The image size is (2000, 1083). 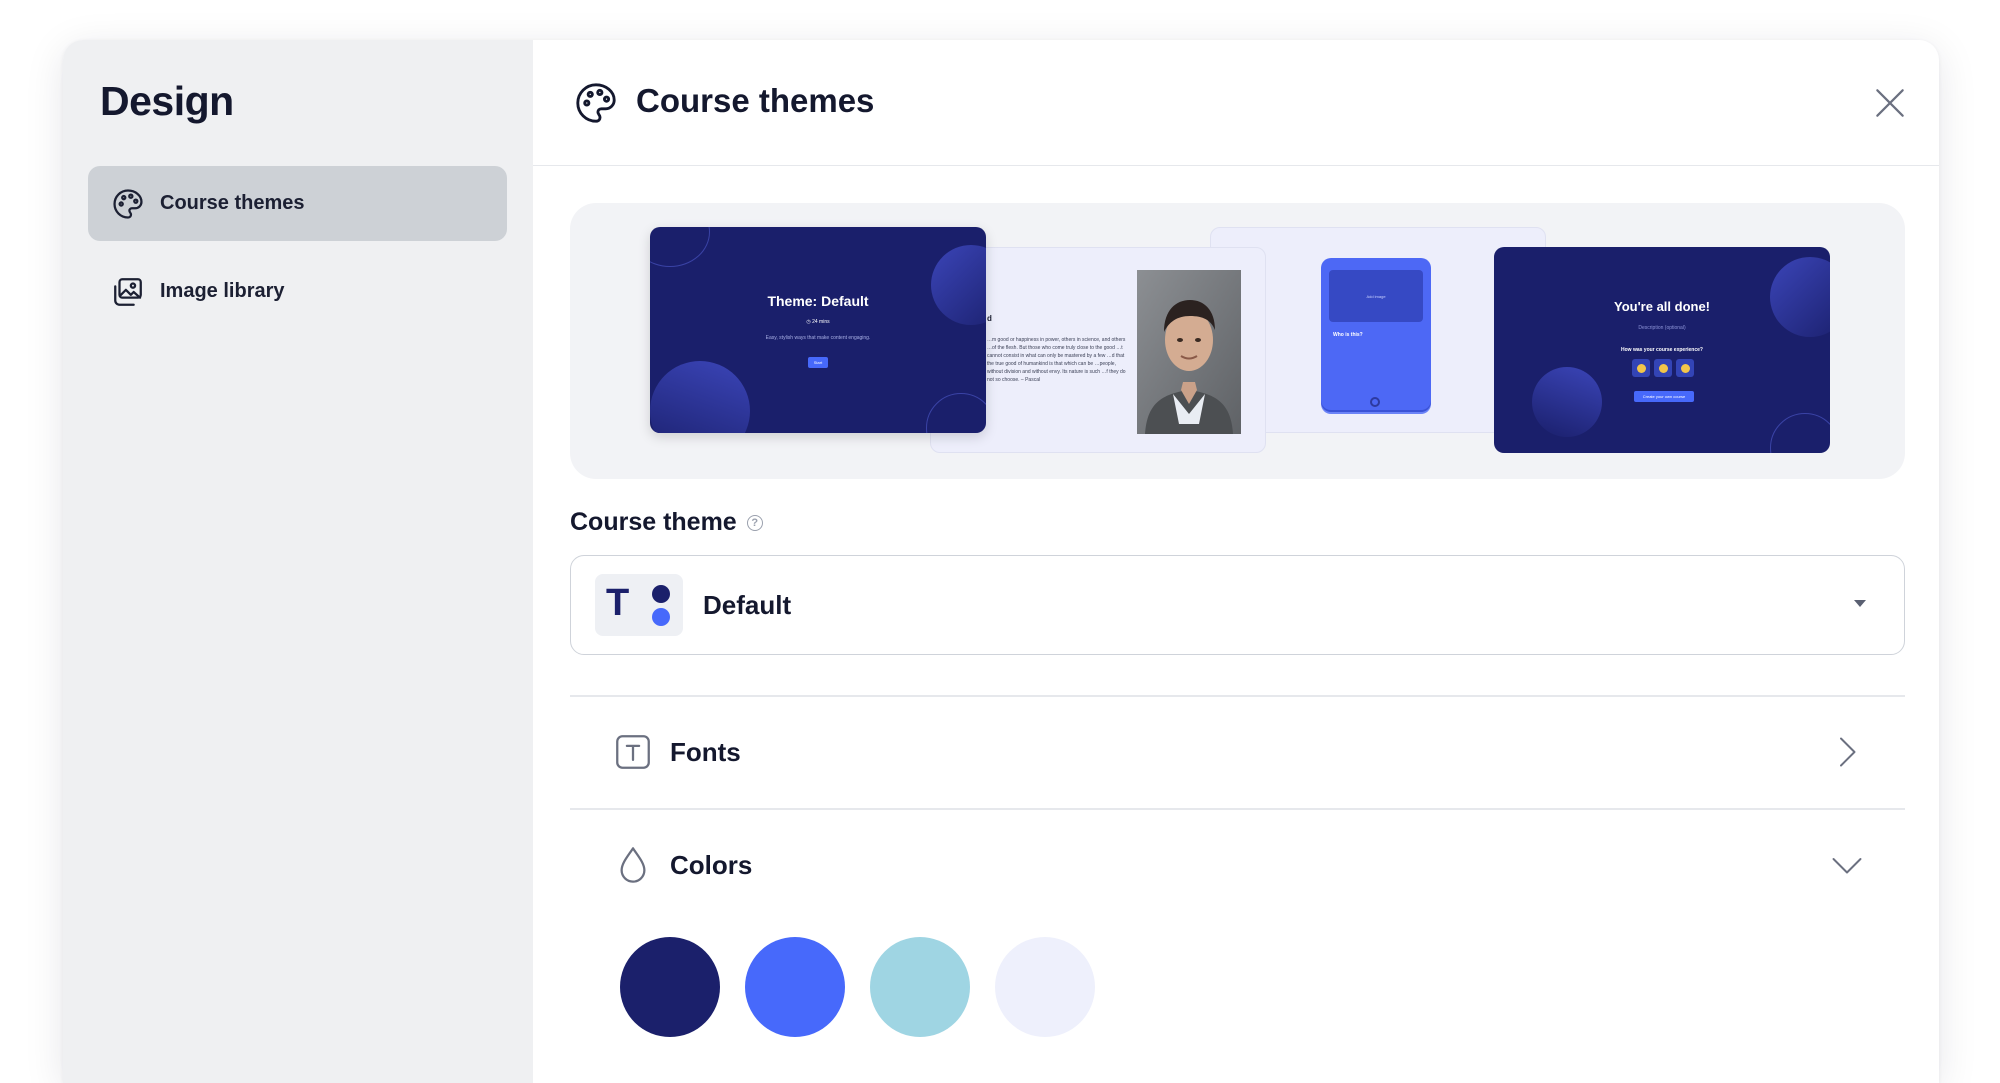 What do you see at coordinates (818, 362) in the screenshot?
I see `preview-start-button: Start` at bounding box center [818, 362].